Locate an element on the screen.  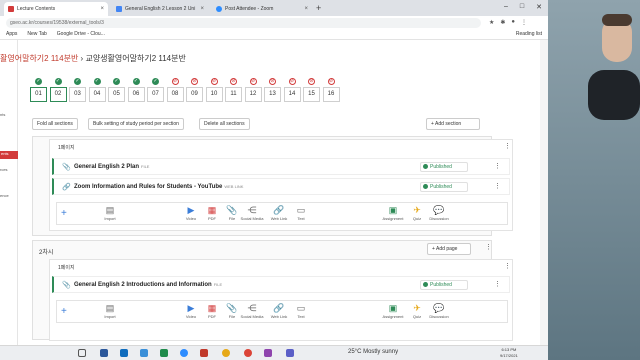
week-3: ✓ 04 is located at coordinates (97, 90).